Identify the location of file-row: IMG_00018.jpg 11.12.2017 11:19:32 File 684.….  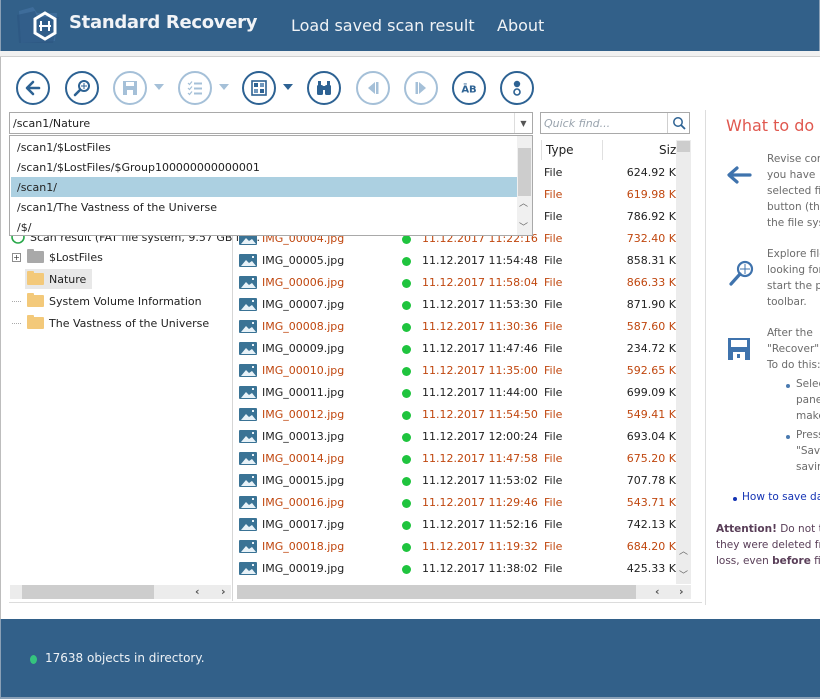
(456, 547).